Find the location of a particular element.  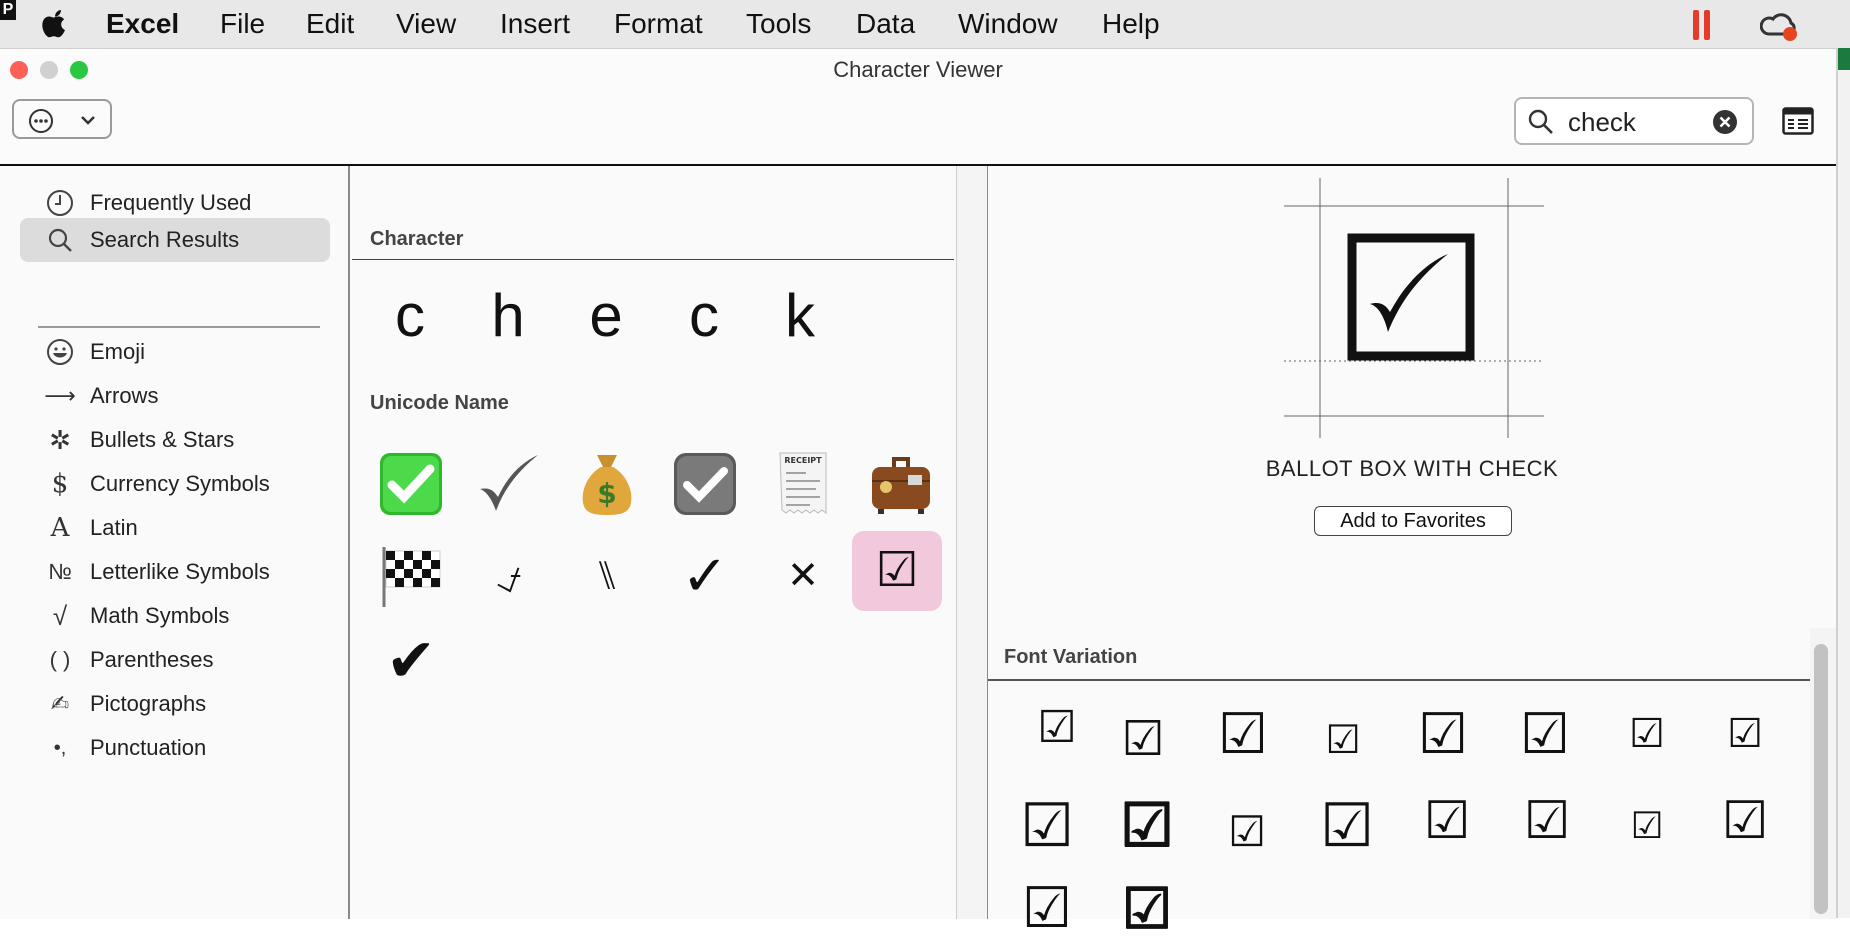

sidebar-item-label: Bullets & Stars is located at coordinates (162, 439).